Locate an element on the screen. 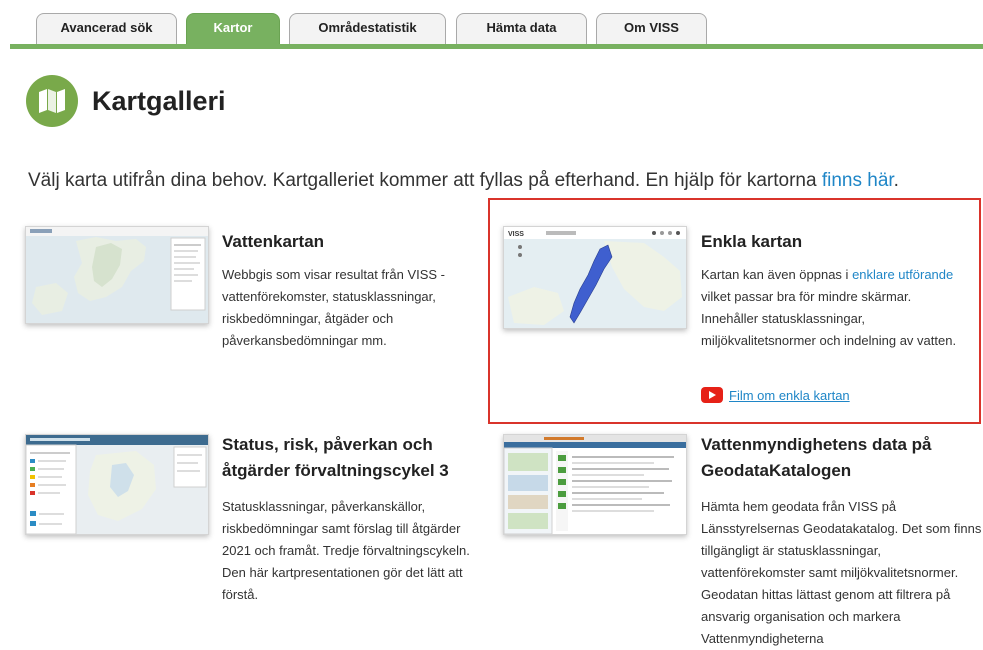 This screenshot has height=650, width=983. page-header: Kartgalleri is located at coordinates (126, 101).